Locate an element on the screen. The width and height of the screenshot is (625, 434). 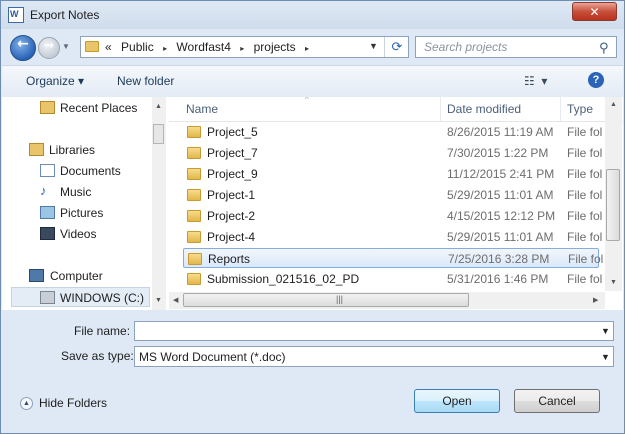
breadcrumb: « Public ▸ Wordfast4 ▸ projects ▸ is located at coordinates (210, 47).